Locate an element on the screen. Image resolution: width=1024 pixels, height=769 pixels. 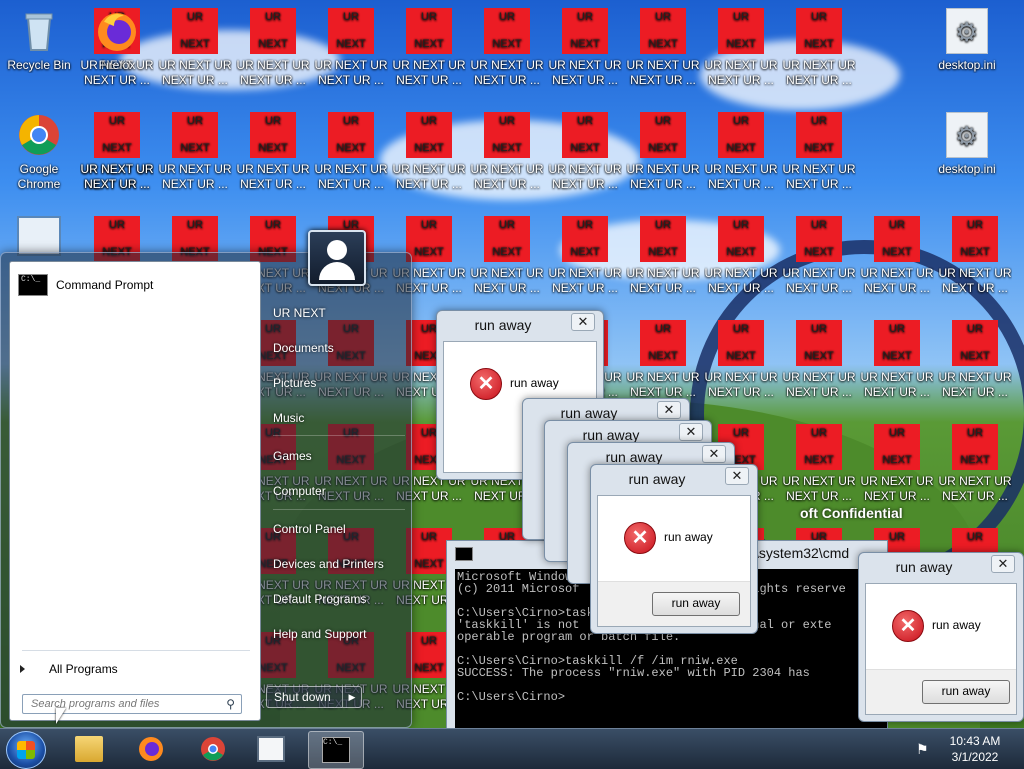
all-programs-button: All Programs is located at coordinates (135, 669).